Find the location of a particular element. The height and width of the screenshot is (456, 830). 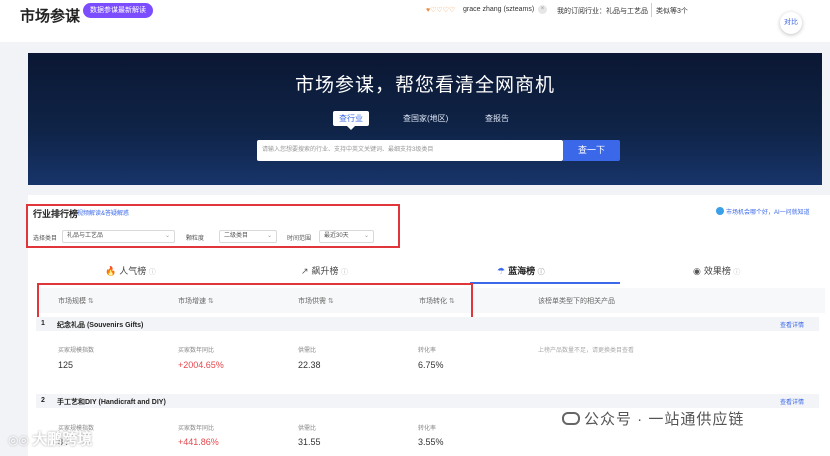

active-tab-indicator is located at coordinates (545, 283).